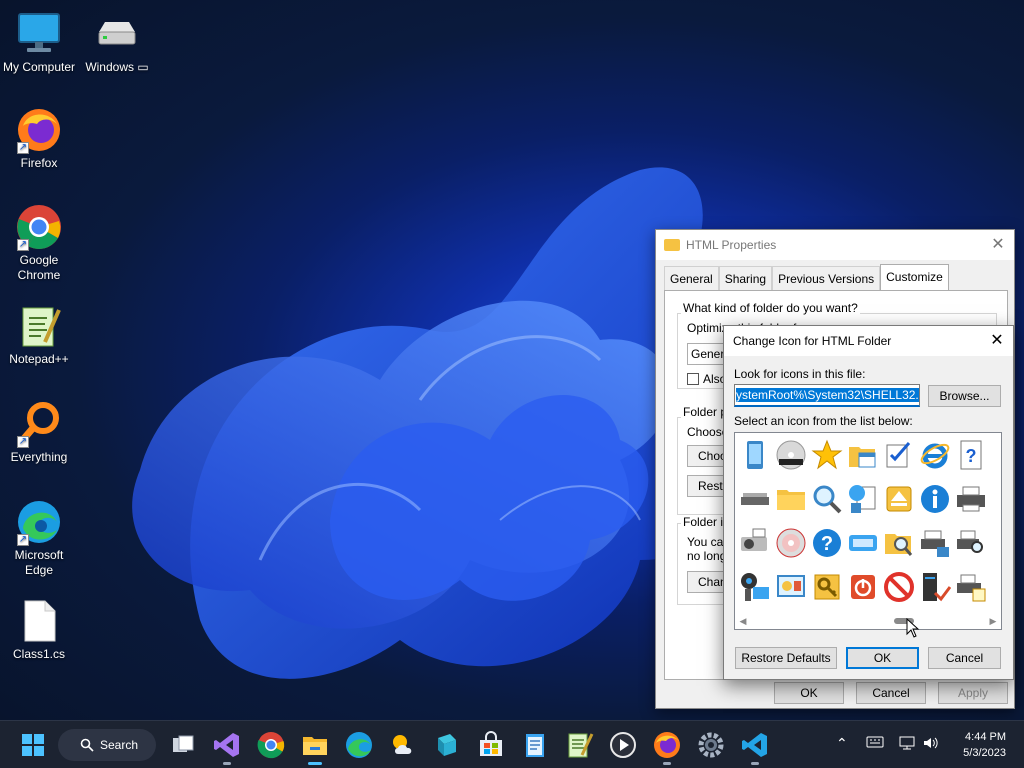  What do you see at coordinates (705, 412) in the screenshot?
I see `folder-pictures-label: Folder p` at bounding box center [705, 412].